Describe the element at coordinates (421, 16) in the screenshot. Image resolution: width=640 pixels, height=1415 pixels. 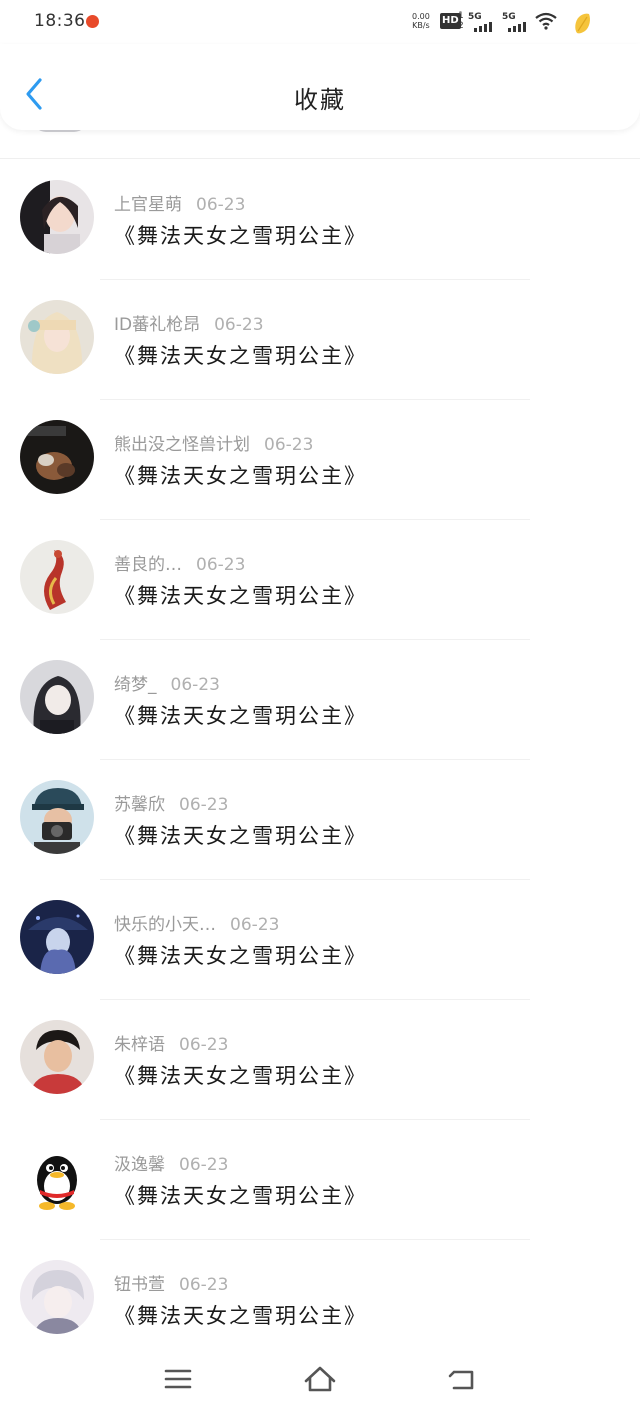
I see `network-speed-value: 0.00` at that location.